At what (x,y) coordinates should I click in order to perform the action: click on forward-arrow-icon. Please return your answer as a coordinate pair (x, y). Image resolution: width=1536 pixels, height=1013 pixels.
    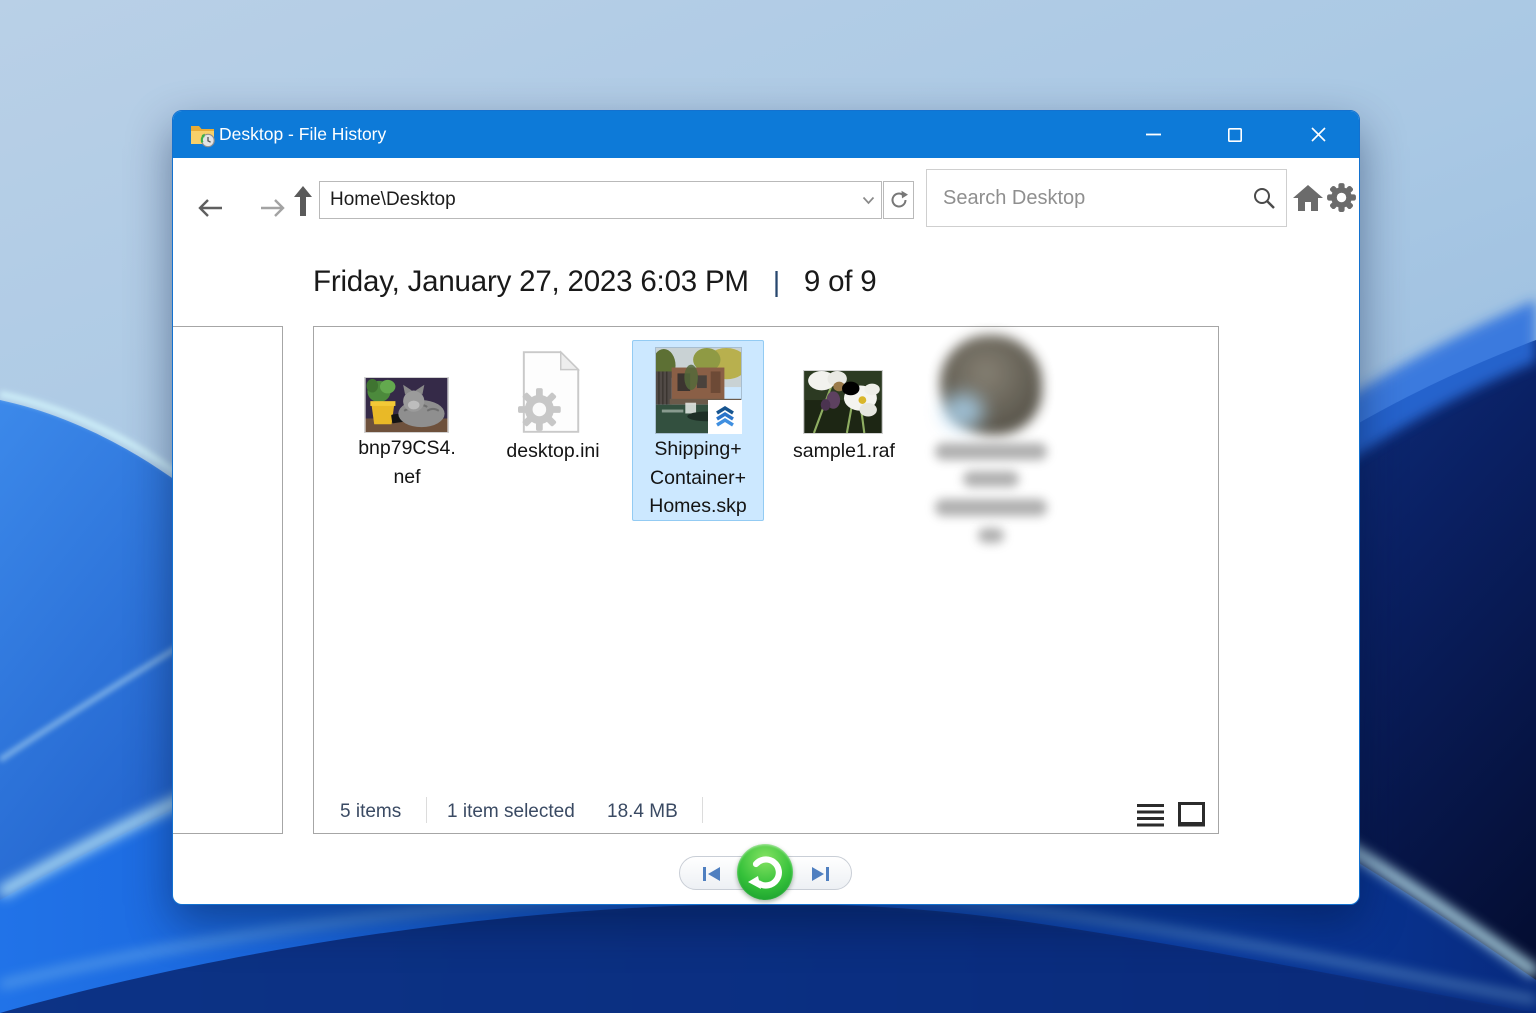
    Looking at the image, I should click on (273, 208).